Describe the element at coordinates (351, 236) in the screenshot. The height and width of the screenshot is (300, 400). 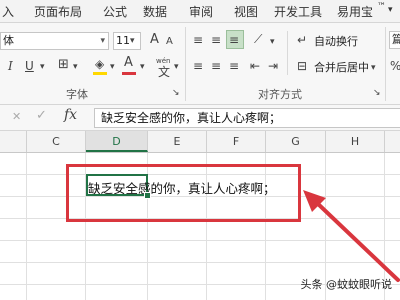
I see `annotation-arrow` at that location.